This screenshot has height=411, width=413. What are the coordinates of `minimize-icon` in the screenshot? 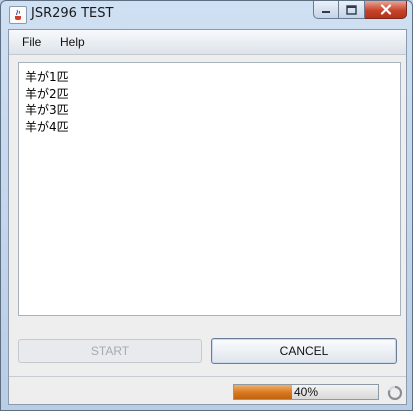 It's located at (326, 11).